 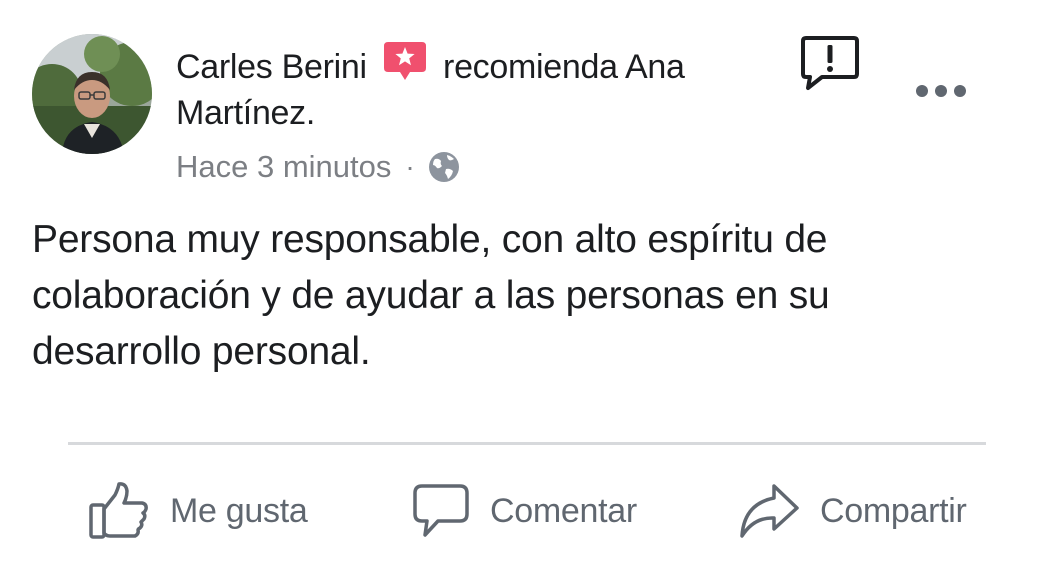 I want to click on share-arrow-icon, so click(x=769, y=511).